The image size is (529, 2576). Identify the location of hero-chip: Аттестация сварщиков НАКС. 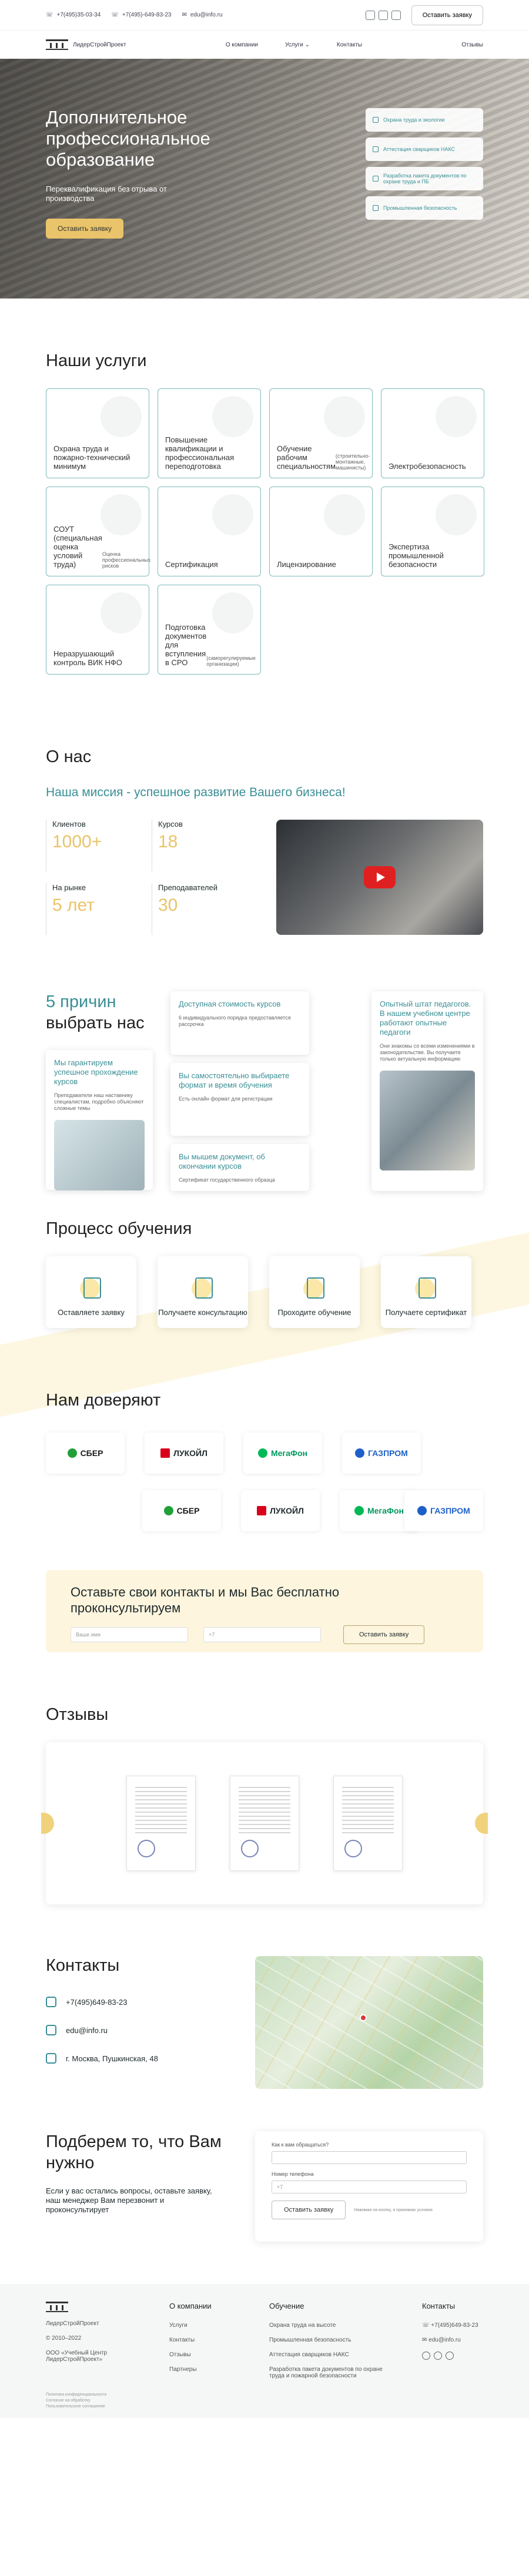
(424, 149).